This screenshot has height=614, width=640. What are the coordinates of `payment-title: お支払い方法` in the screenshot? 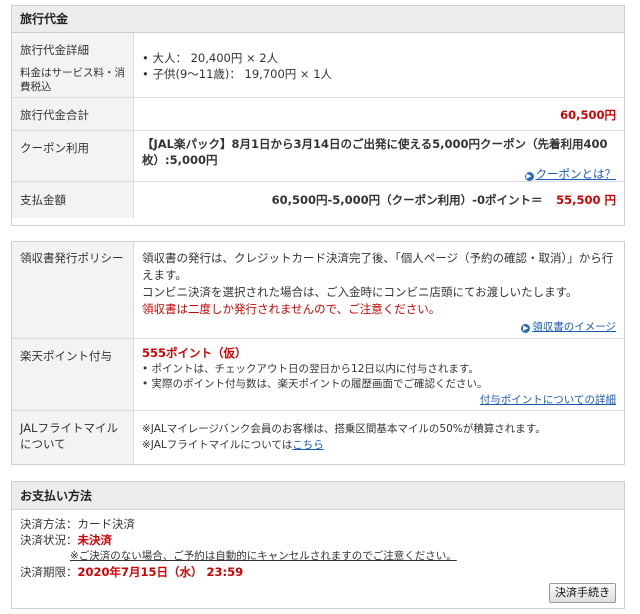 It's located at (318, 496).